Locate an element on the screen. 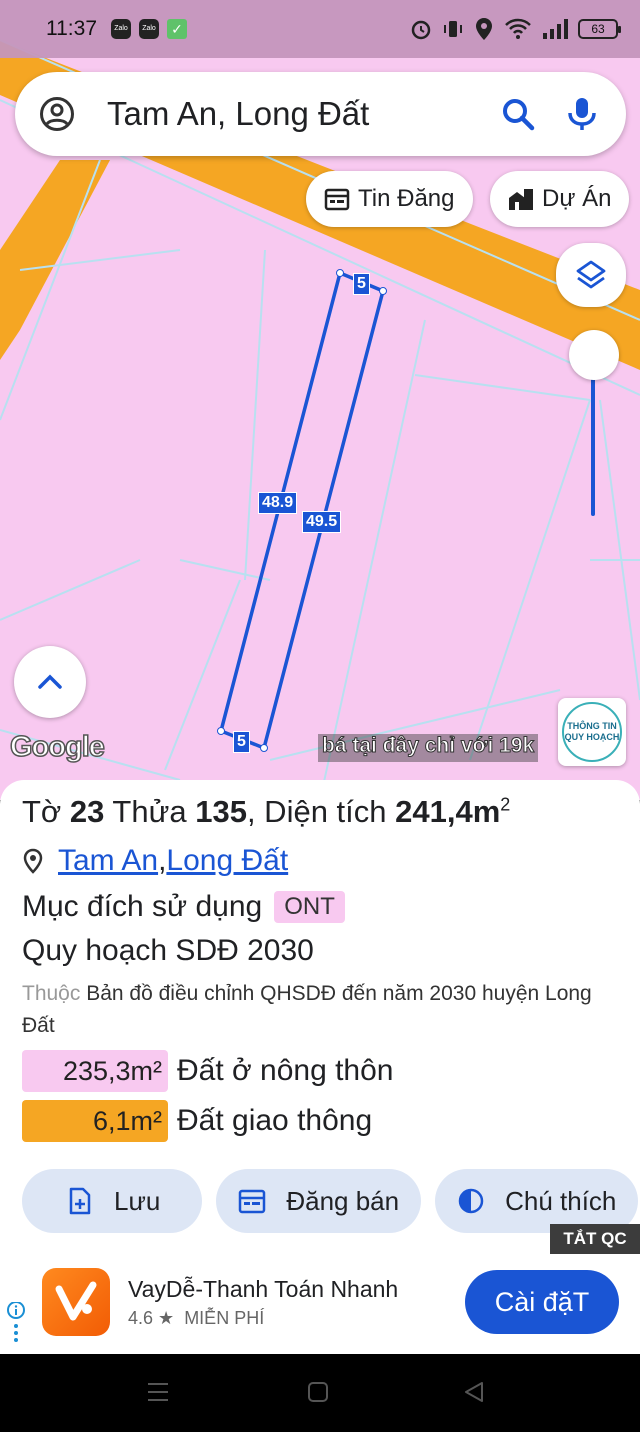  battery-icon: 63 is located at coordinates (599, 29).